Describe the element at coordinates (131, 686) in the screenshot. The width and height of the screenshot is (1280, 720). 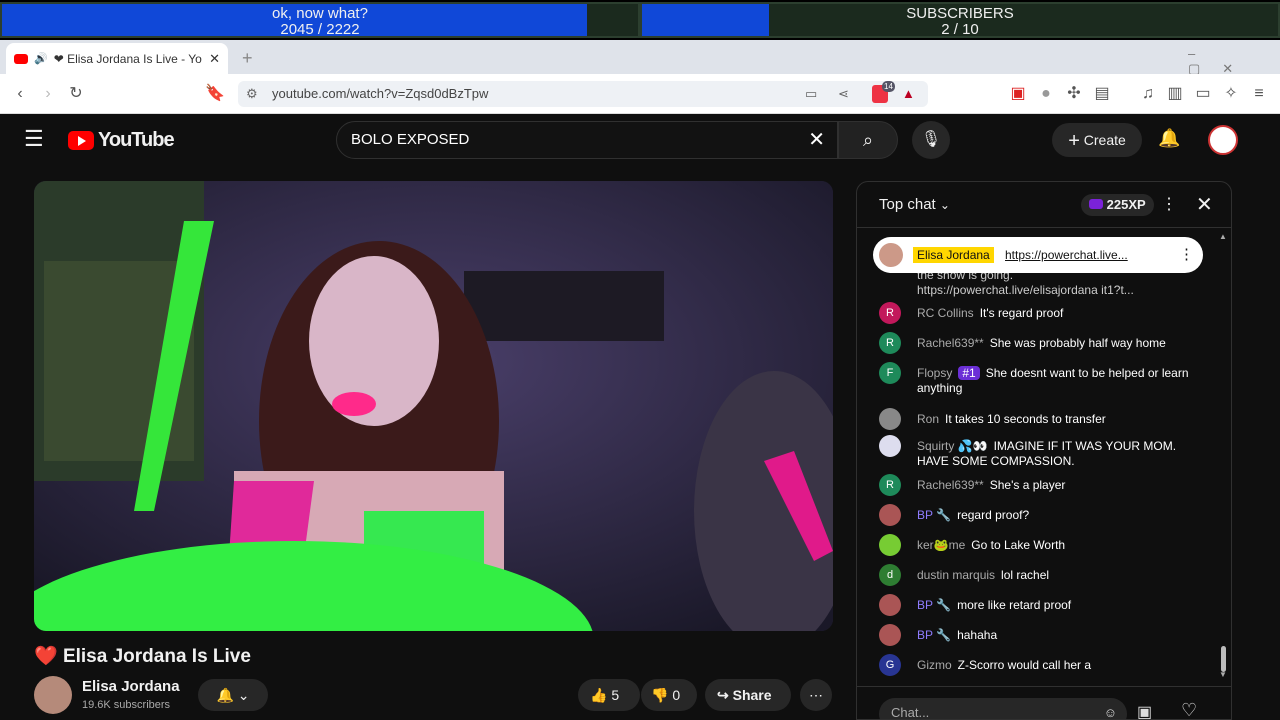
I see `channel-name: Elisa Jordana` at that location.